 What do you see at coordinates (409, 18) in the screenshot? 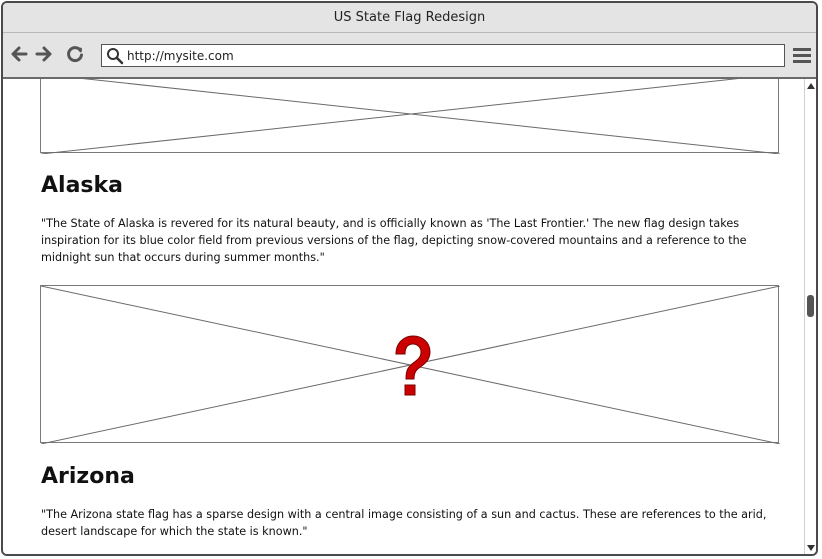
I see `window-title: US State Flag Redesign` at bounding box center [409, 18].